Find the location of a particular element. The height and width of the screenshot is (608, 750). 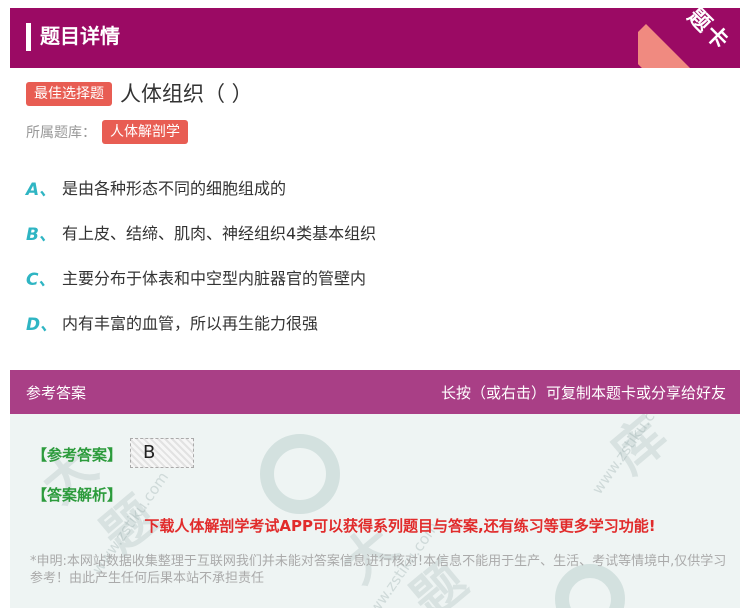

option-letter: C、 is located at coordinates (41, 279).